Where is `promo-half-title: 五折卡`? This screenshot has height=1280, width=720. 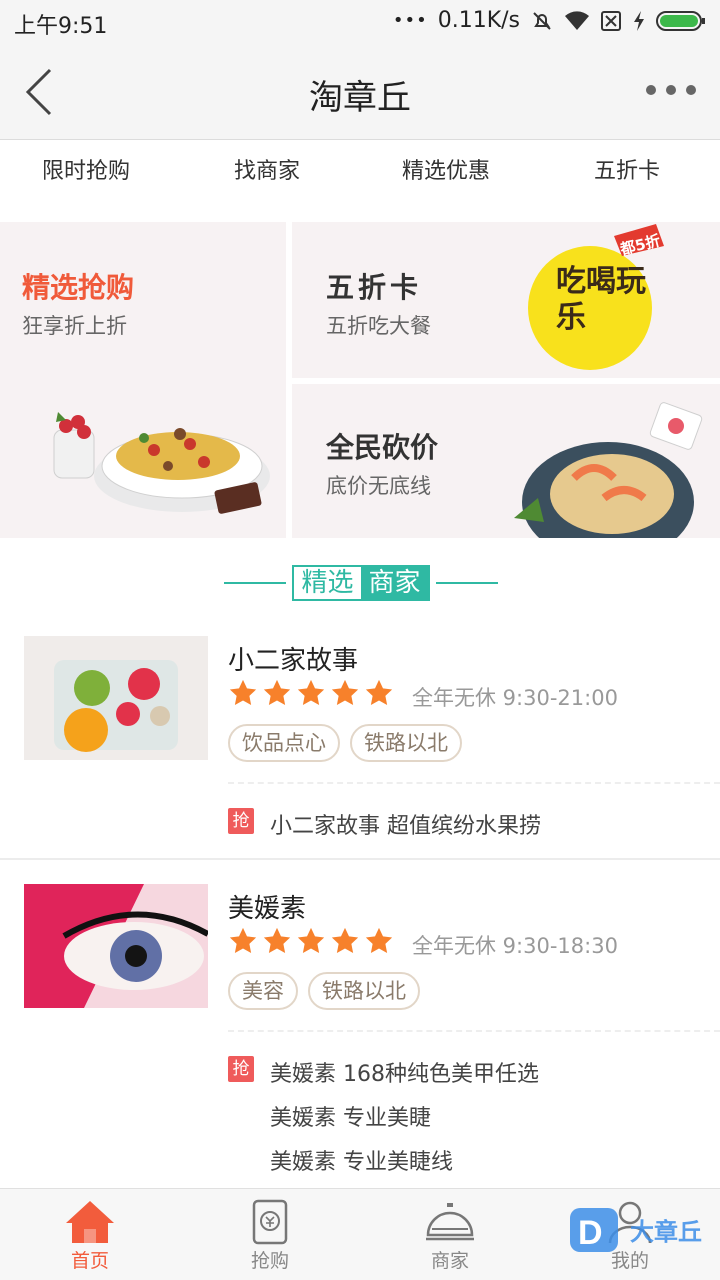
promo-half-title: 五折卡 is located at coordinates (374, 287).